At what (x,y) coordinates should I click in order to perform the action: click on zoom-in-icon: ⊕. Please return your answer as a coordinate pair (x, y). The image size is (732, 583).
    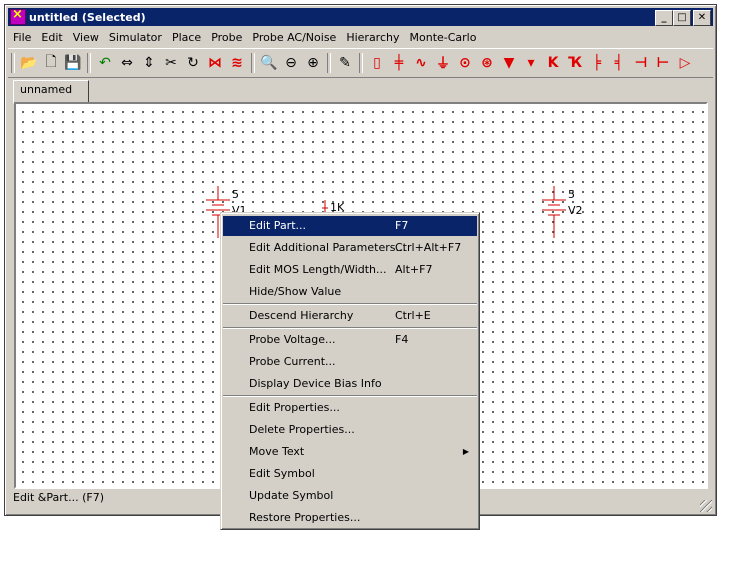
    Looking at the image, I should click on (313, 63).